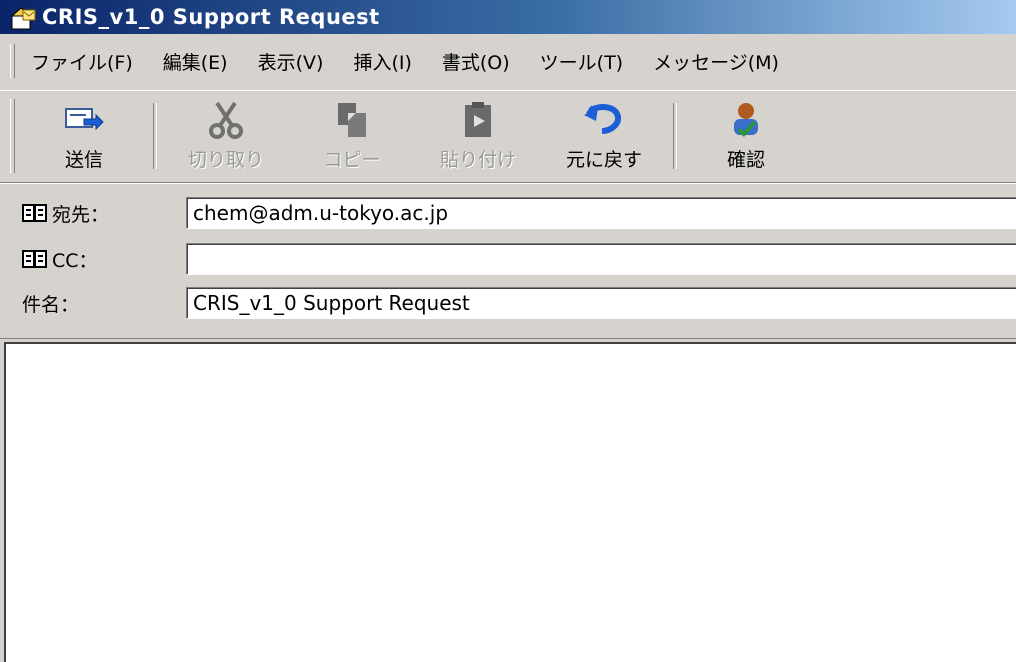 The height and width of the screenshot is (662, 1016). I want to click on menu-view: 表示(V), so click(291, 61).